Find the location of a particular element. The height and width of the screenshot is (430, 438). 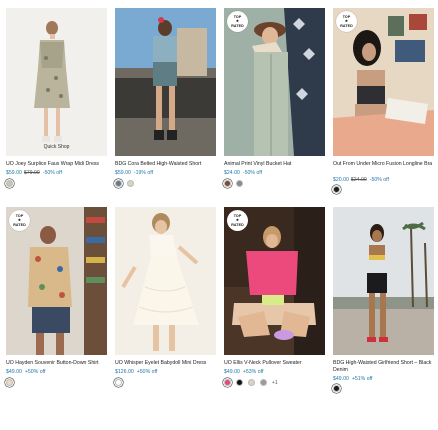

product-name: Animal Print Vinyl Bucket Hat is located at coordinates (274, 164).